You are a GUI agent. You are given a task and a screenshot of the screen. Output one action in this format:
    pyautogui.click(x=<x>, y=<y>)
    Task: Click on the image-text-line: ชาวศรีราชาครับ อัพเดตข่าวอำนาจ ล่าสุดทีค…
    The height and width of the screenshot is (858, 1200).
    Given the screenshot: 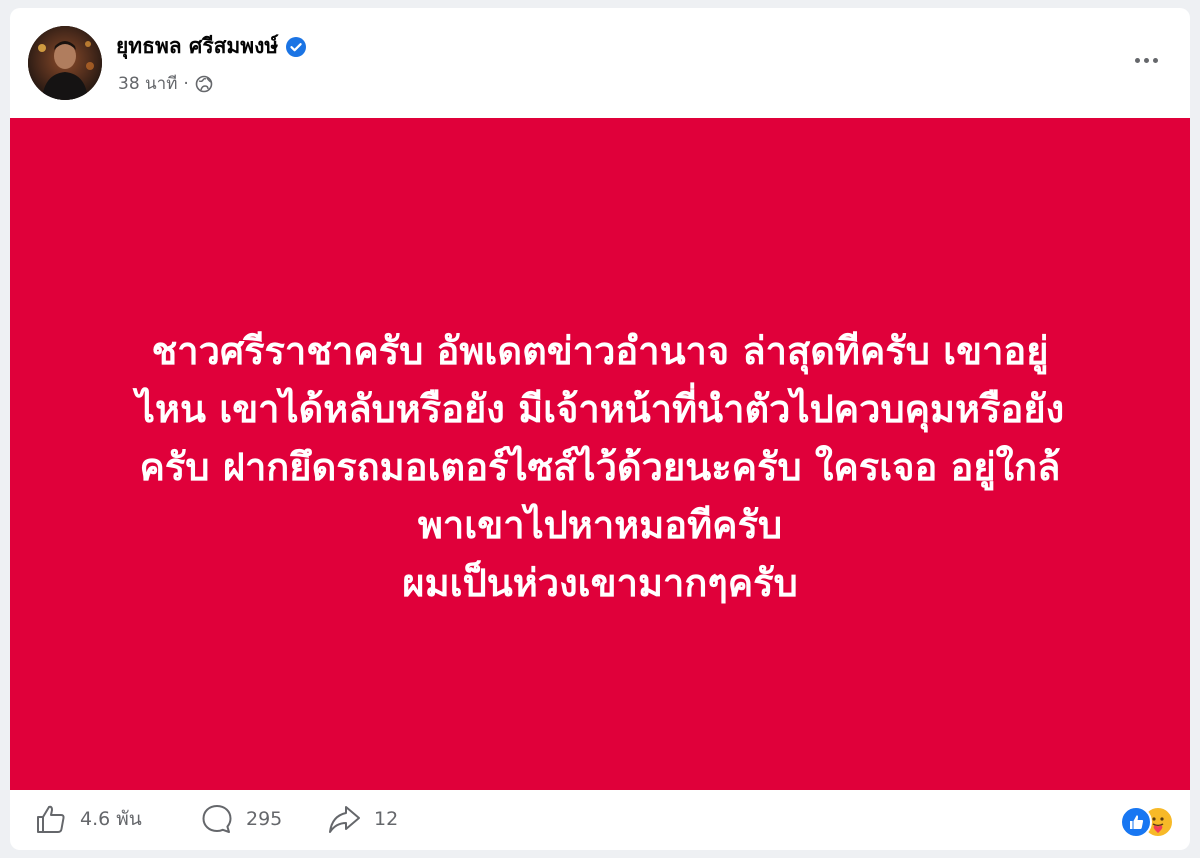 What is the action you would take?
    pyautogui.click(x=600, y=351)
    